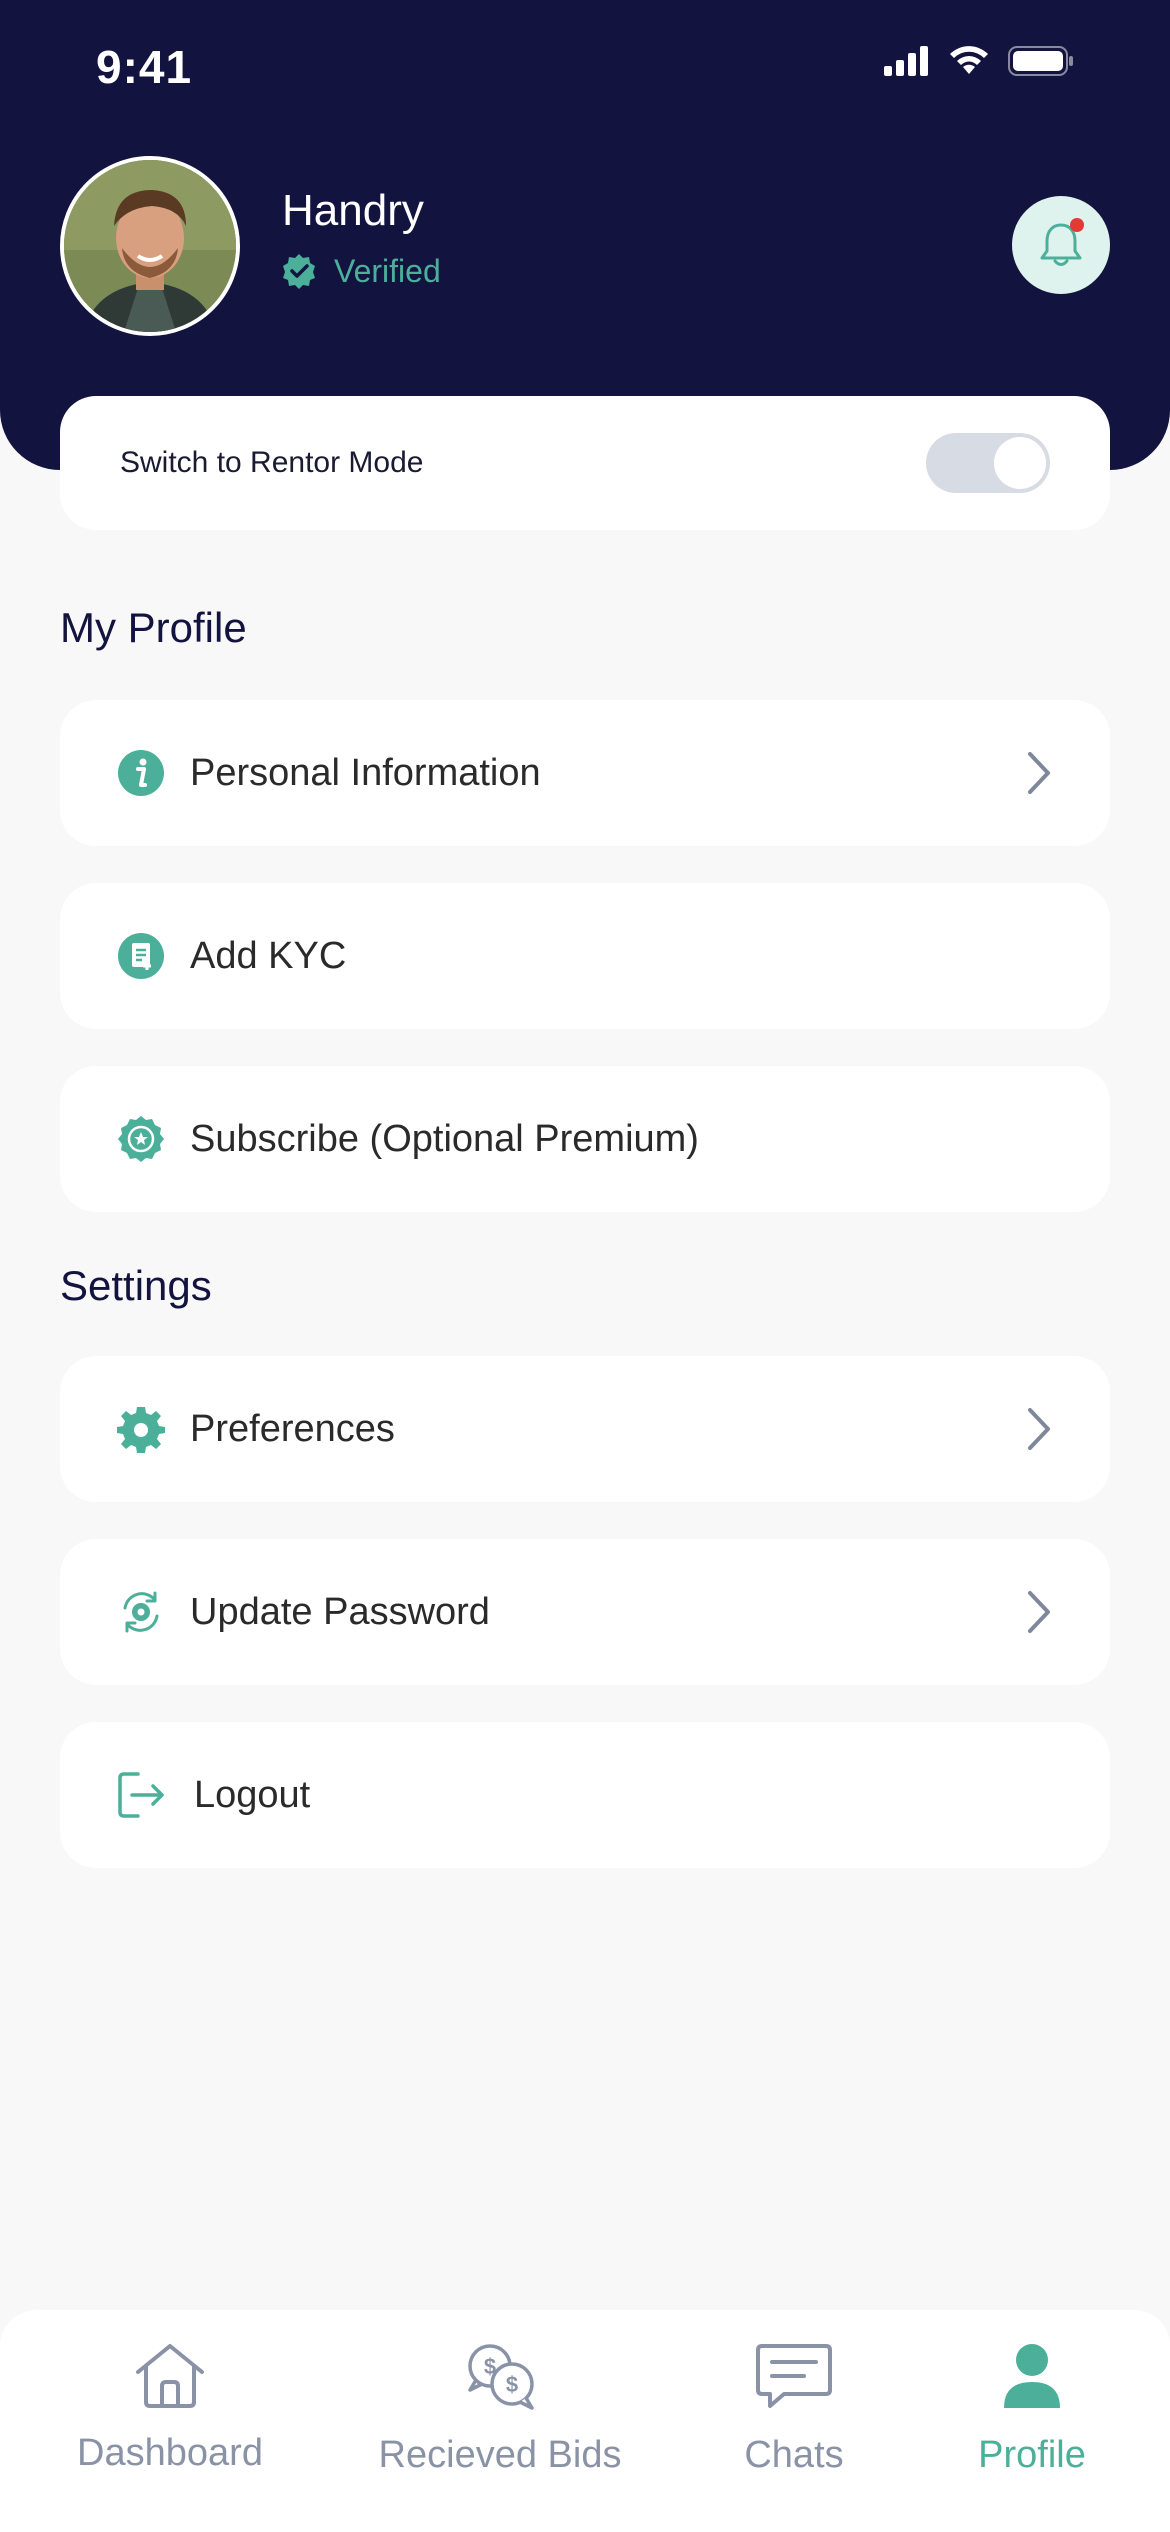 Image resolution: width=1170 pixels, height=2532 pixels. What do you see at coordinates (153, 627) in the screenshot?
I see `my-profile-title: My Profile` at bounding box center [153, 627].